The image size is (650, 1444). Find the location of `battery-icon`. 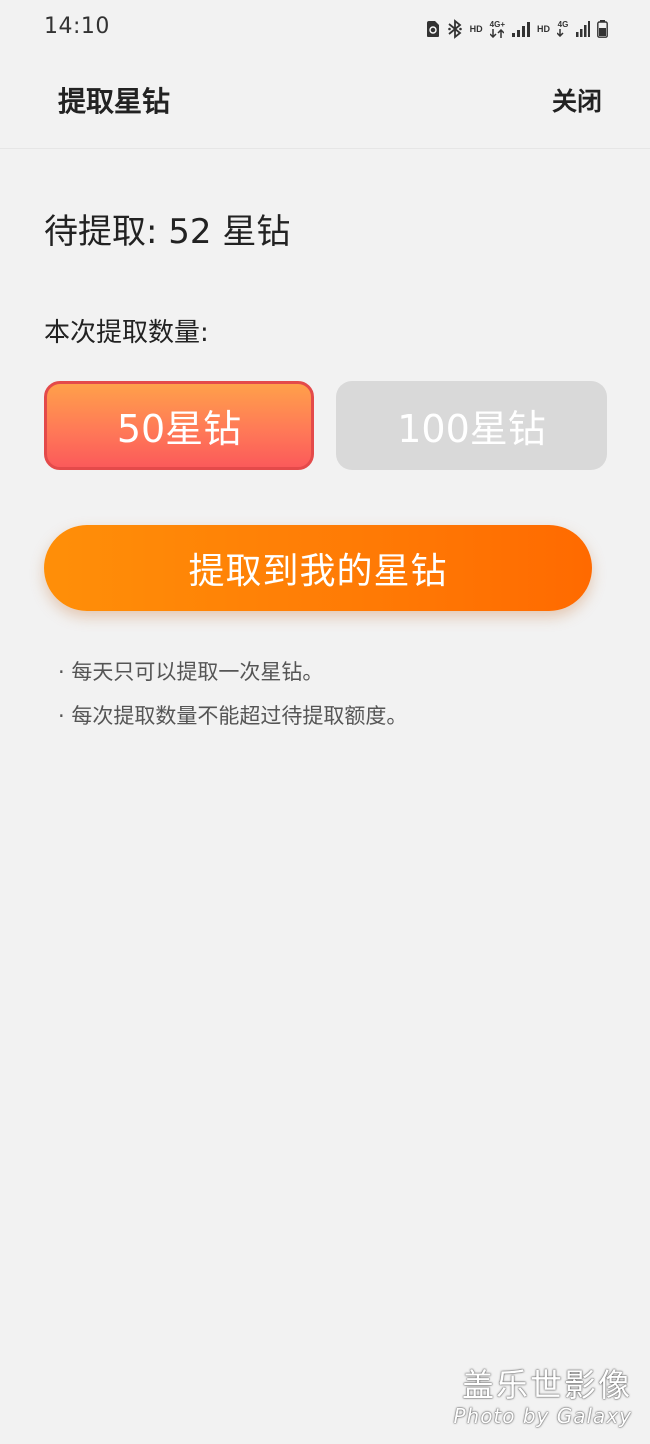

battery-icon is located at coordinates (602, 29).